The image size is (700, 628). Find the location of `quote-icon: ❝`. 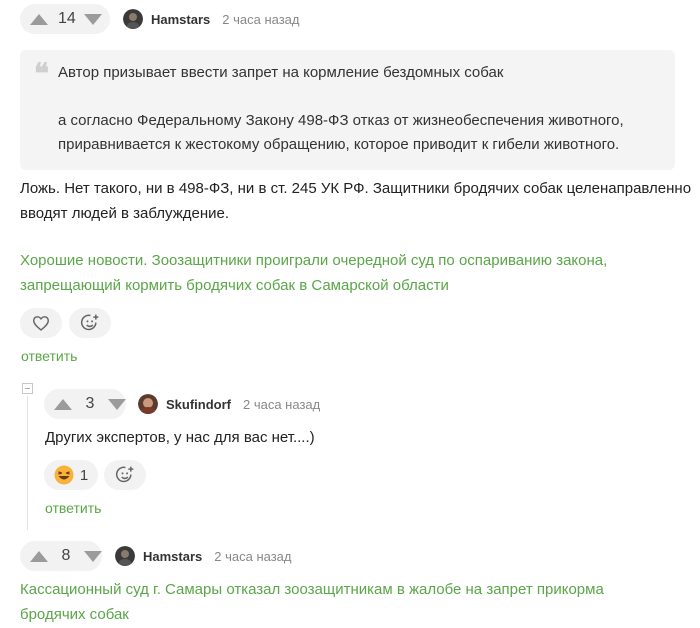

quote-icon: ❝ is located at coordinates (42, 73).